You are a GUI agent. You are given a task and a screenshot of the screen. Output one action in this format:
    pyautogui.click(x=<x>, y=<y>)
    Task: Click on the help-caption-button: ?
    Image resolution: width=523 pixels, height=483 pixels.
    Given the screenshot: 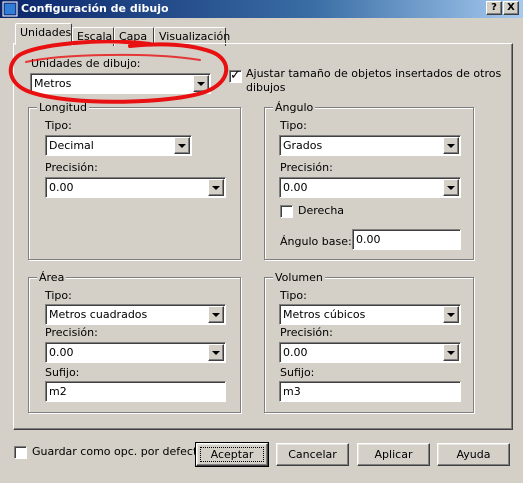 What is the action you would take?
    pyautogui.click(x=494, y=8)
    